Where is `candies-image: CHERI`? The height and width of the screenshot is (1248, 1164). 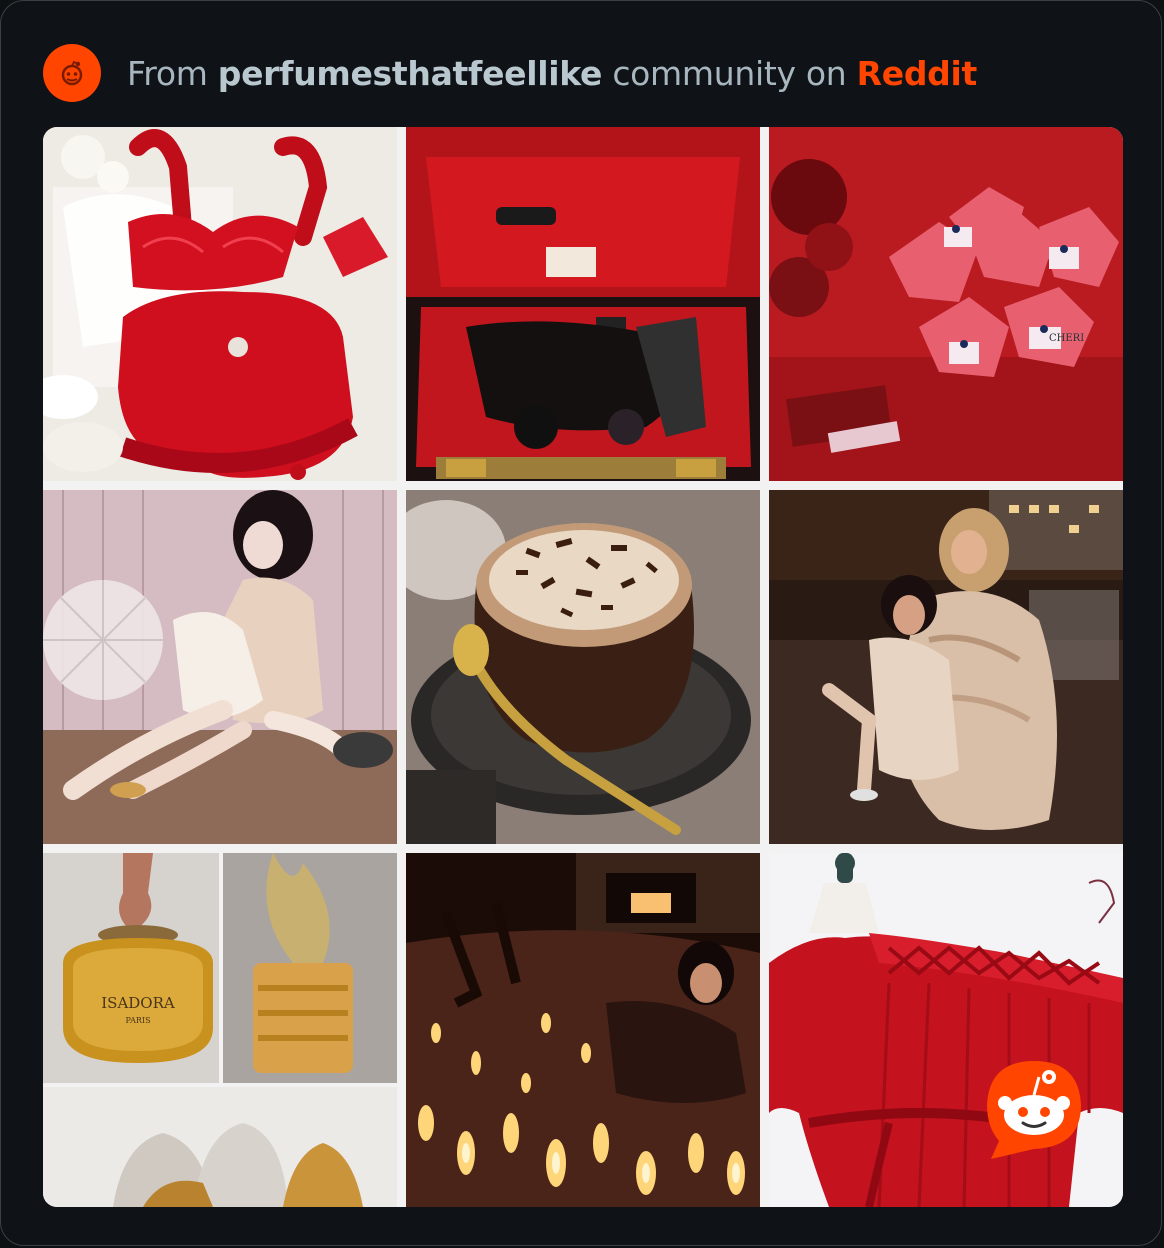
candies-image: CHERI is located at coordinates (946, 304).